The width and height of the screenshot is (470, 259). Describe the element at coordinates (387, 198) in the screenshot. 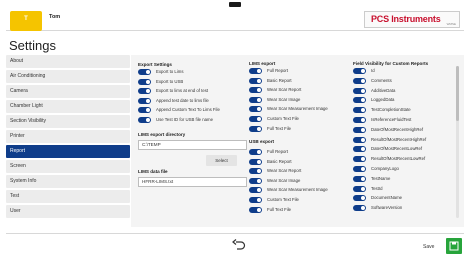

I see `toggle-label: DocumentName` at that location.